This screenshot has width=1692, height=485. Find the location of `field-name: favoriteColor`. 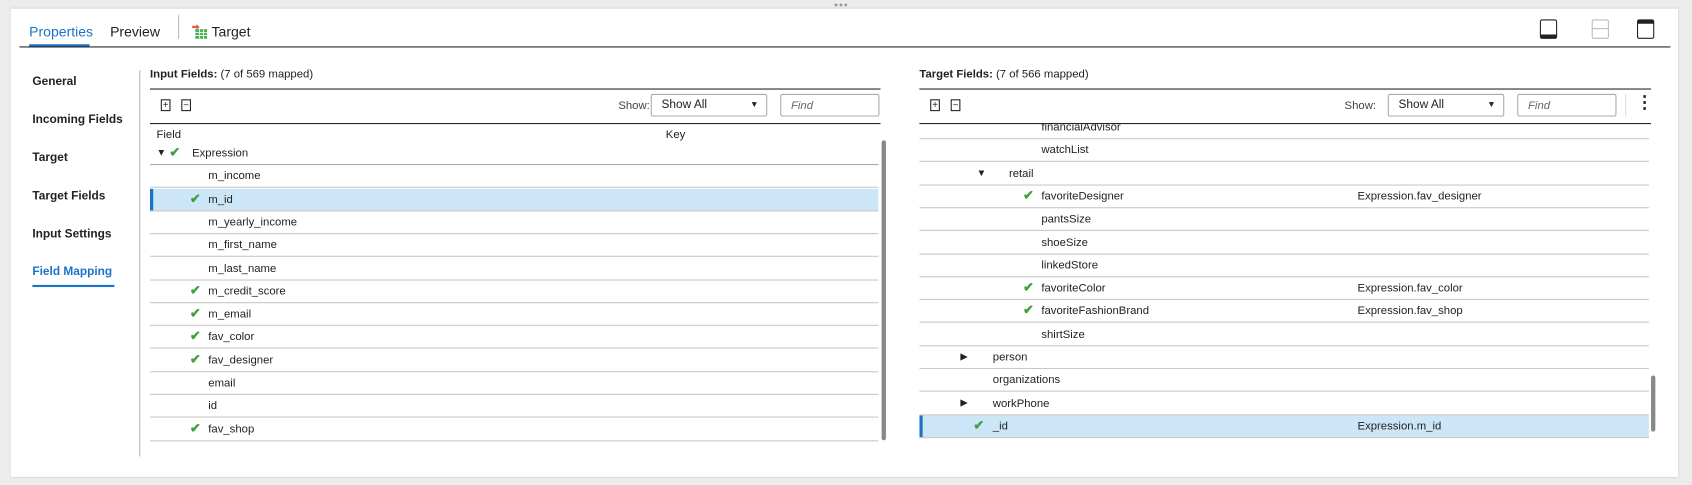

field-name: favoriteColor is located at coordinates (1073, 288).